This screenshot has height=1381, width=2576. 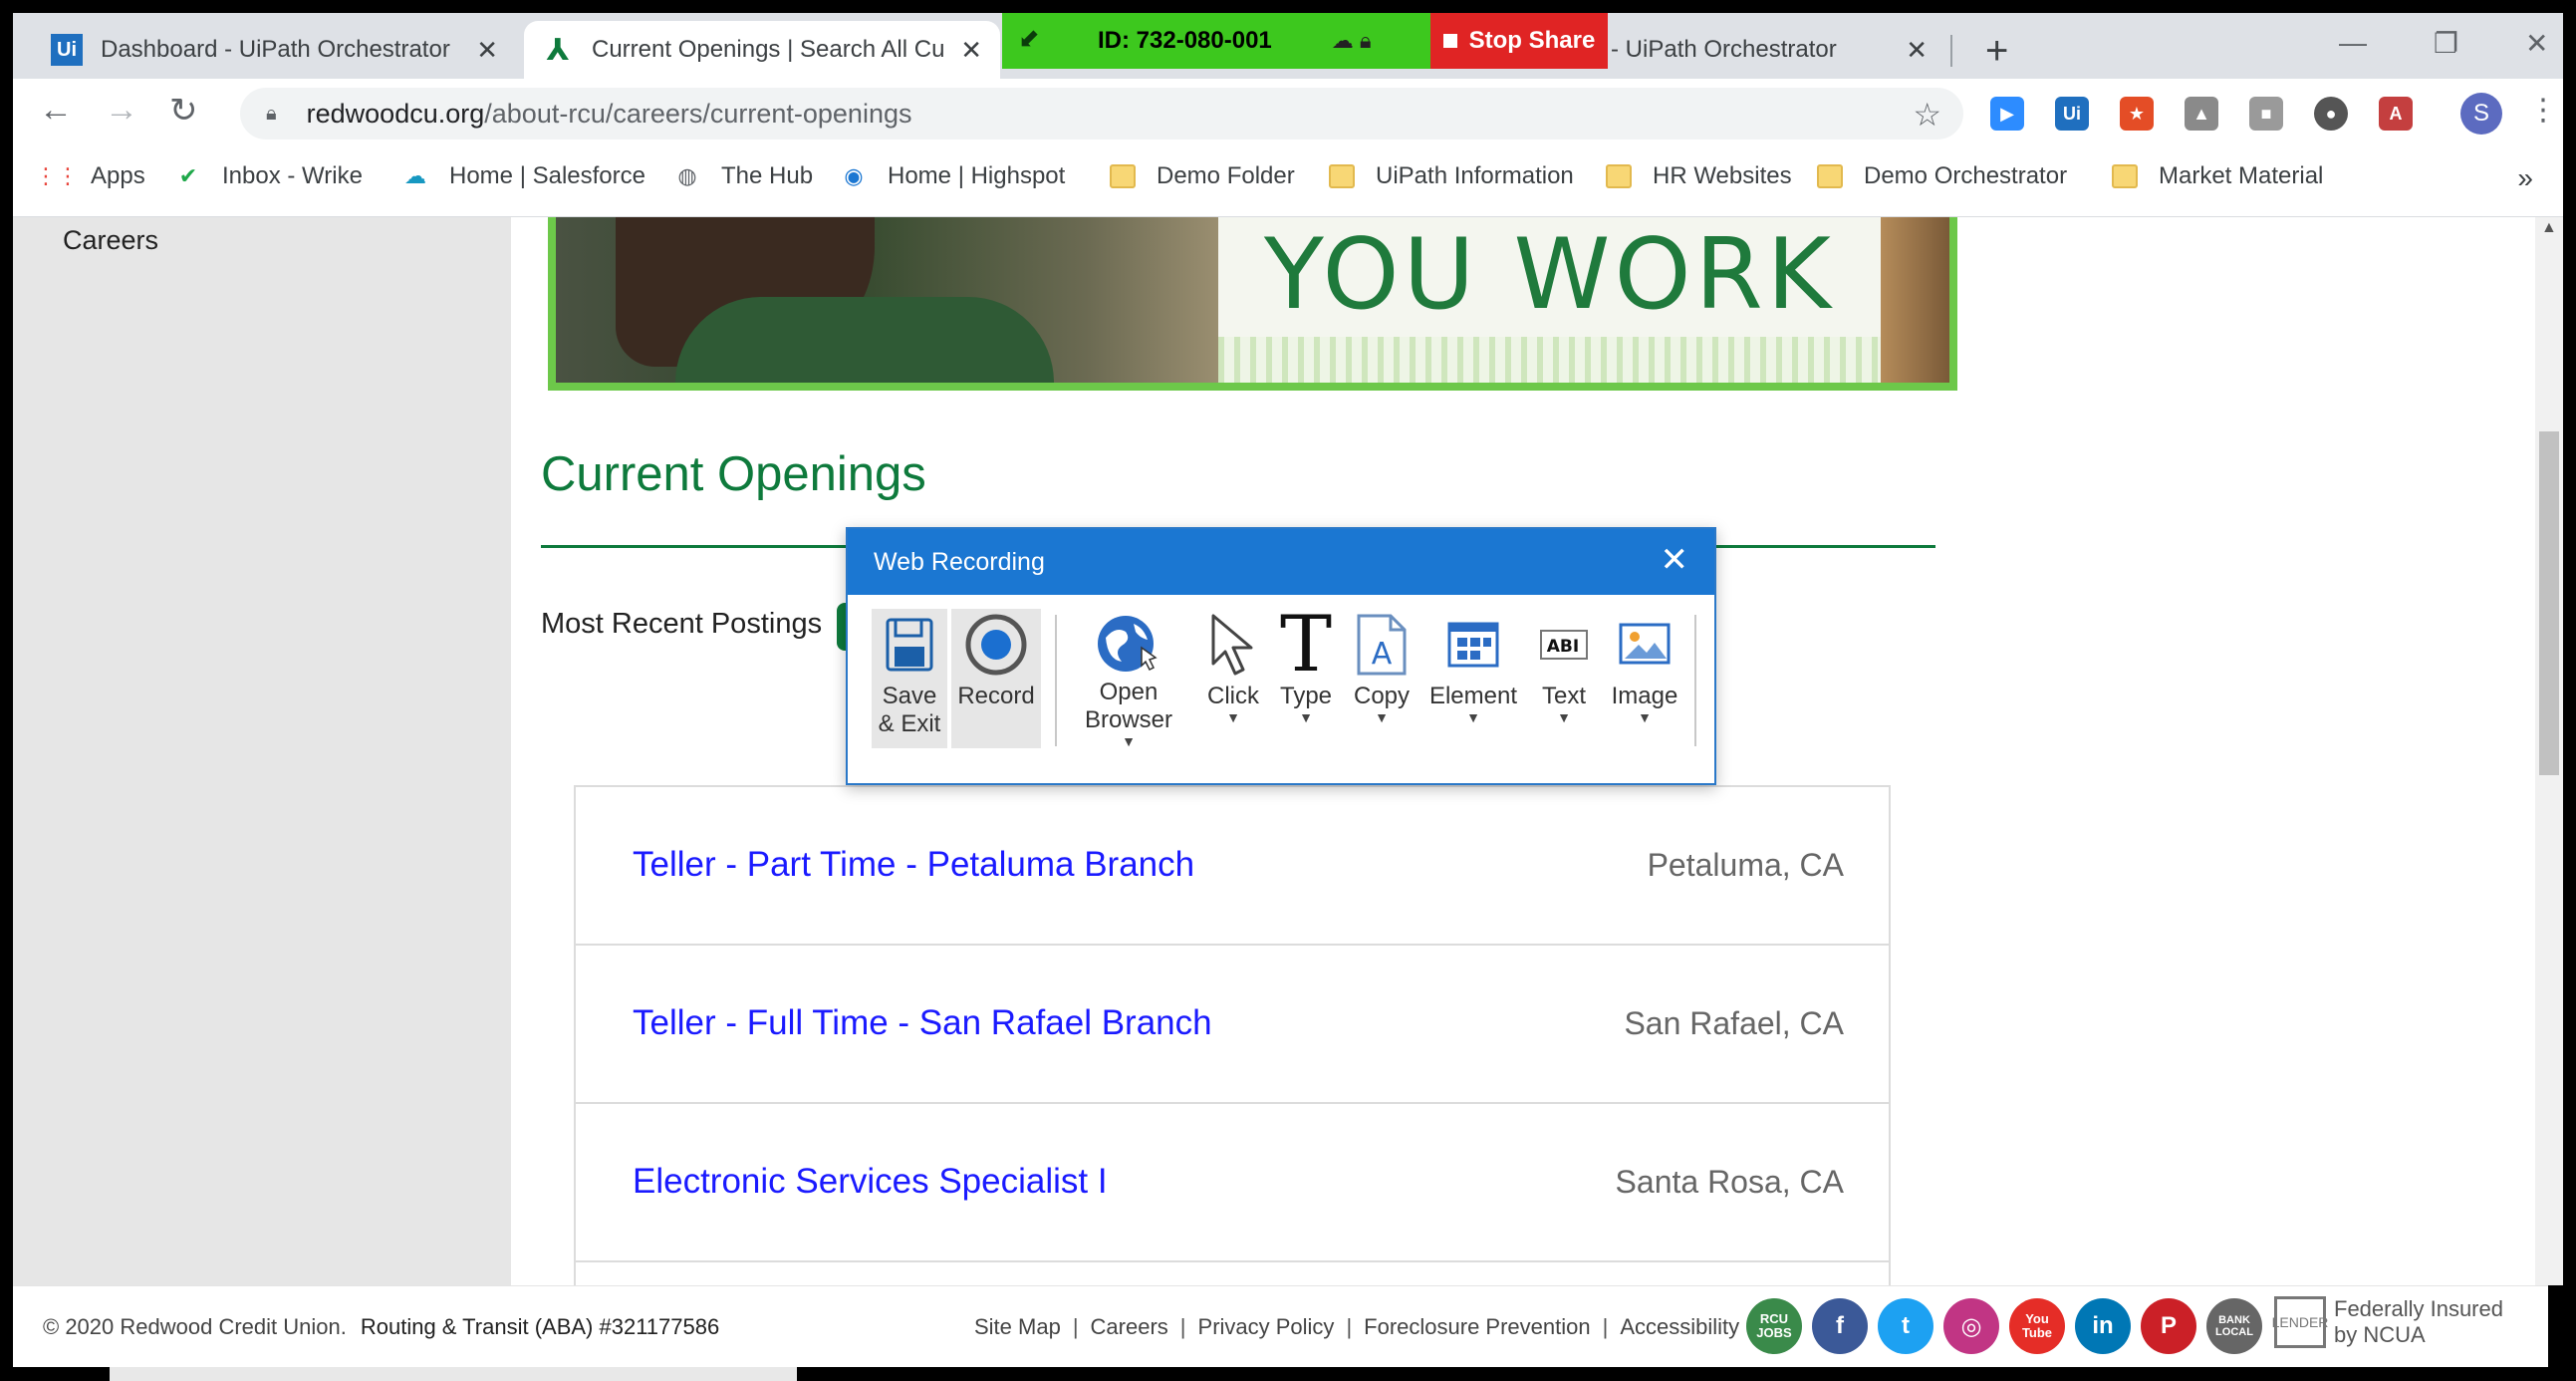 What do you see at coordinates (2331, 114) in the screenshot?
I see `circle-extension-icon: ●` at bounding box center [2331, 114].